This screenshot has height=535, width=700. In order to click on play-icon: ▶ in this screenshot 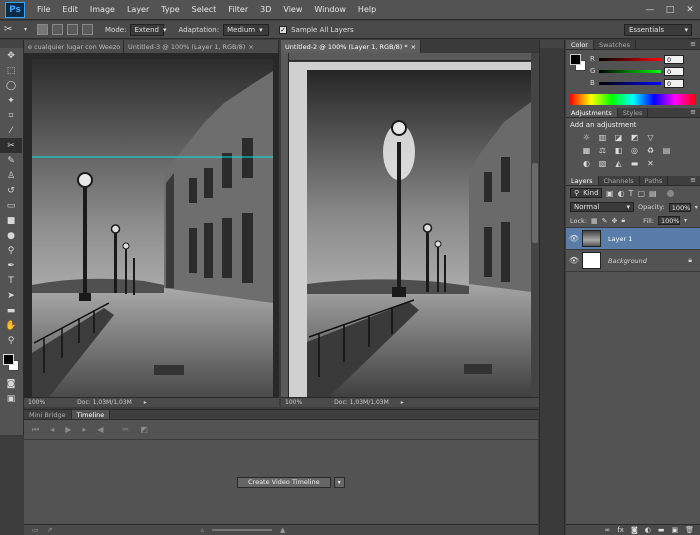, I will do `click(68, 429)`.